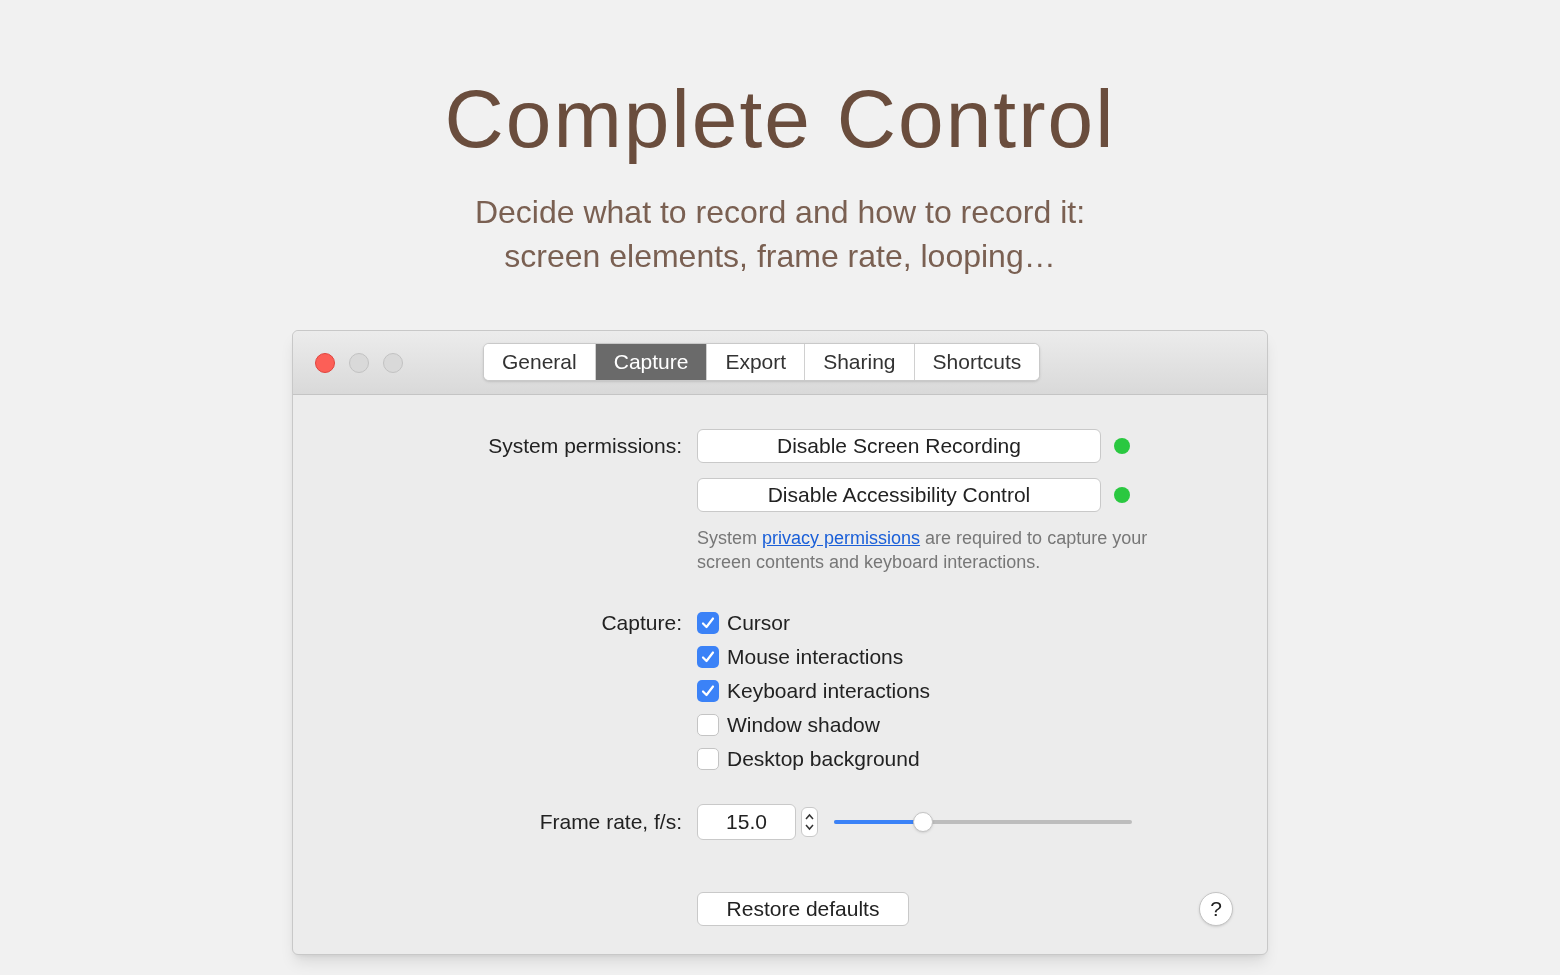  What do you see at coordinates (923, 550) in the screenshot?
I see `permissions-note: System privacy permissions are required to capture your screen contents and keyboard interactions.` at bounding box center [923, 550].